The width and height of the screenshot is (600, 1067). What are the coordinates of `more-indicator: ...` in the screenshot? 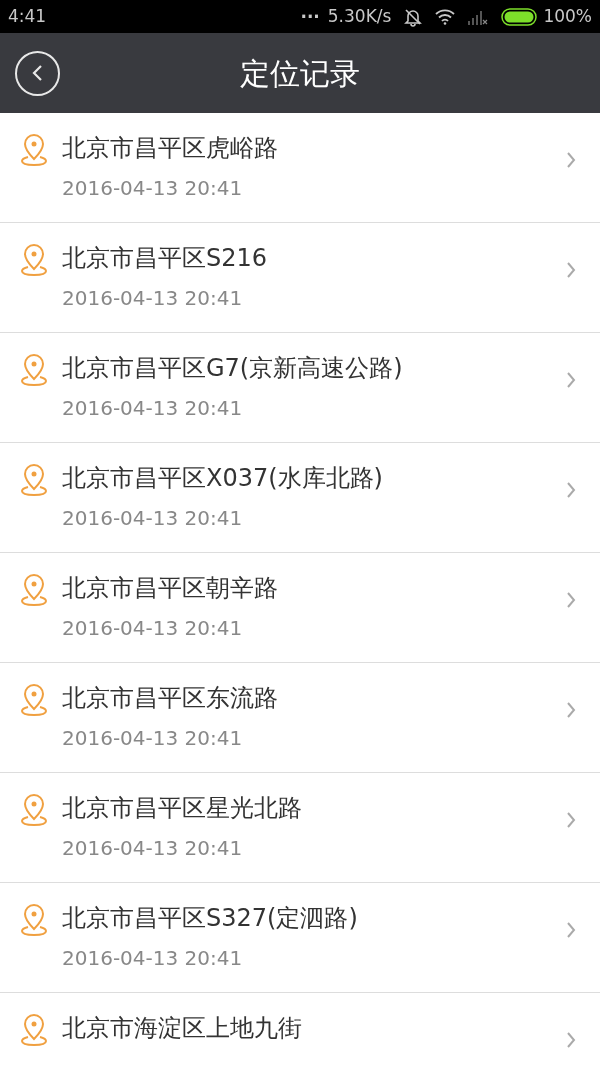 It's located at (310, 12).